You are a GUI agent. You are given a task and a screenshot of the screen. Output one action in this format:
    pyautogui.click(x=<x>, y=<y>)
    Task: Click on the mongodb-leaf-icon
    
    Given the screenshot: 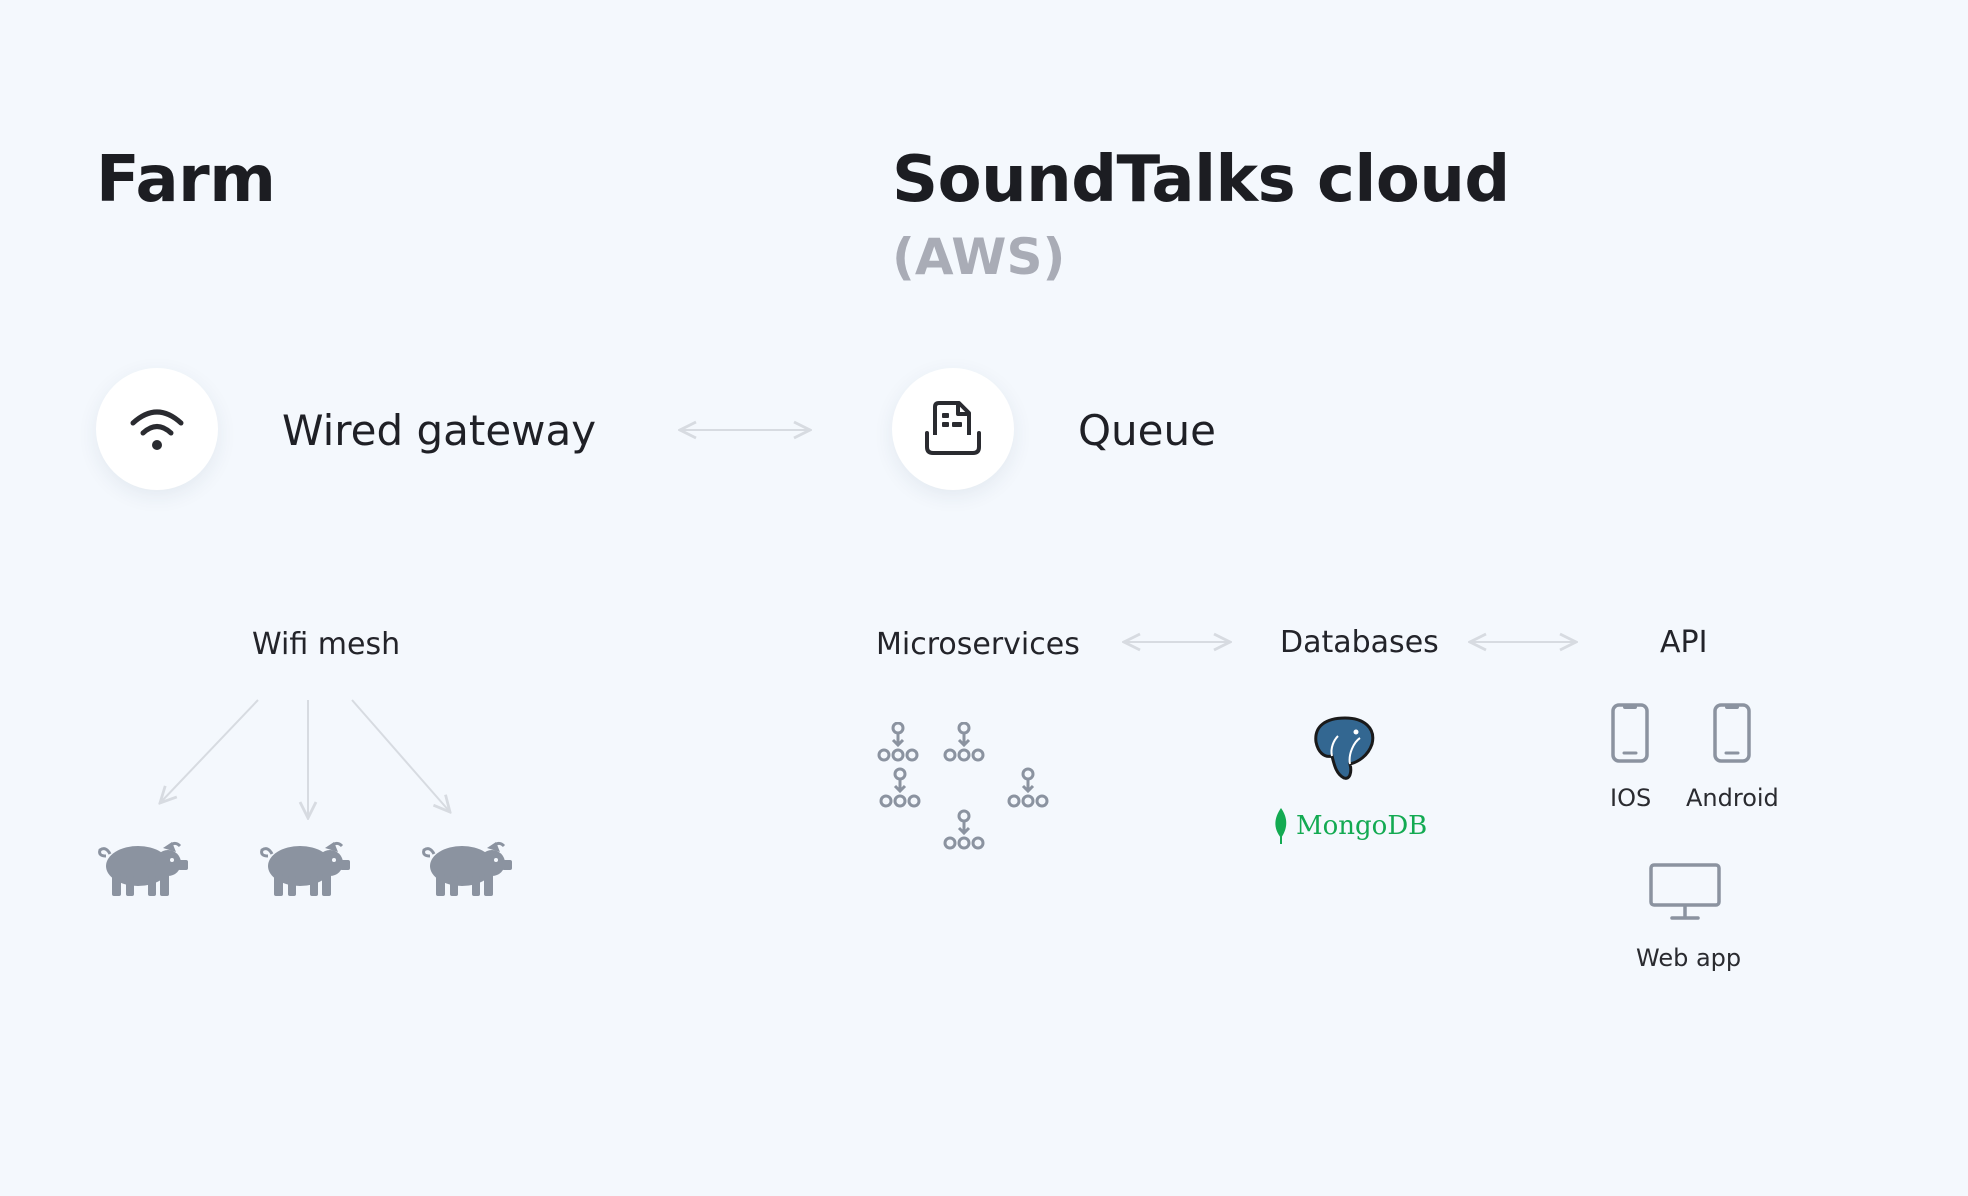 What is the action you would take?
    pyautogui.click(x=1281, y=826)
    